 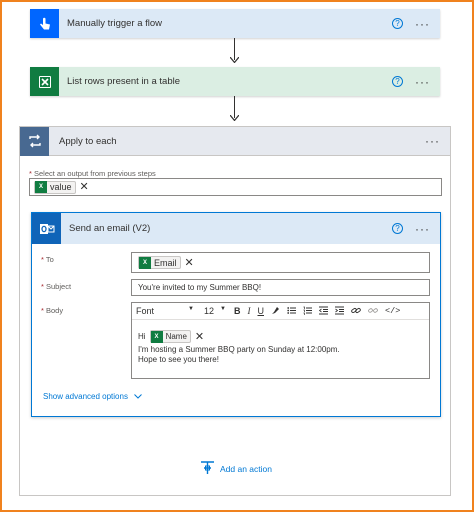 I want to click on token-label: Email, so click(x=165, y=262).